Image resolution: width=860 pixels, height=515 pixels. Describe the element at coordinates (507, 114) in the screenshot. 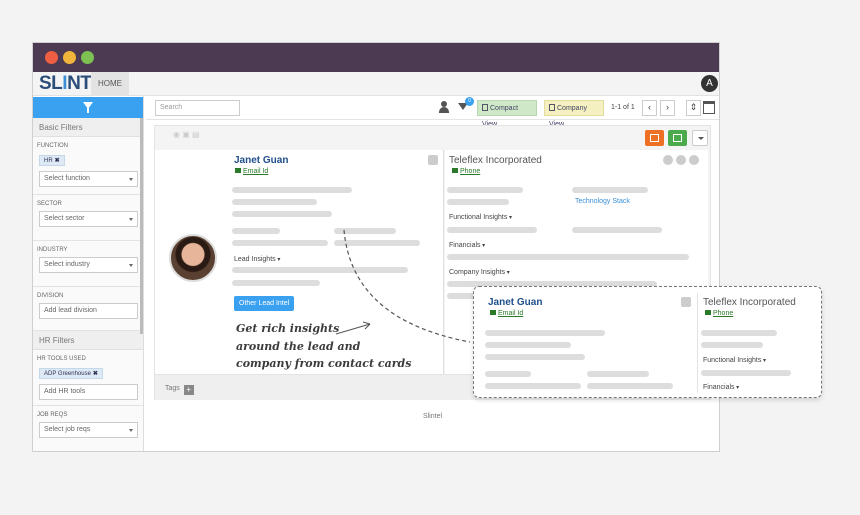

I see `compact-view-button: Compact View` at that location.